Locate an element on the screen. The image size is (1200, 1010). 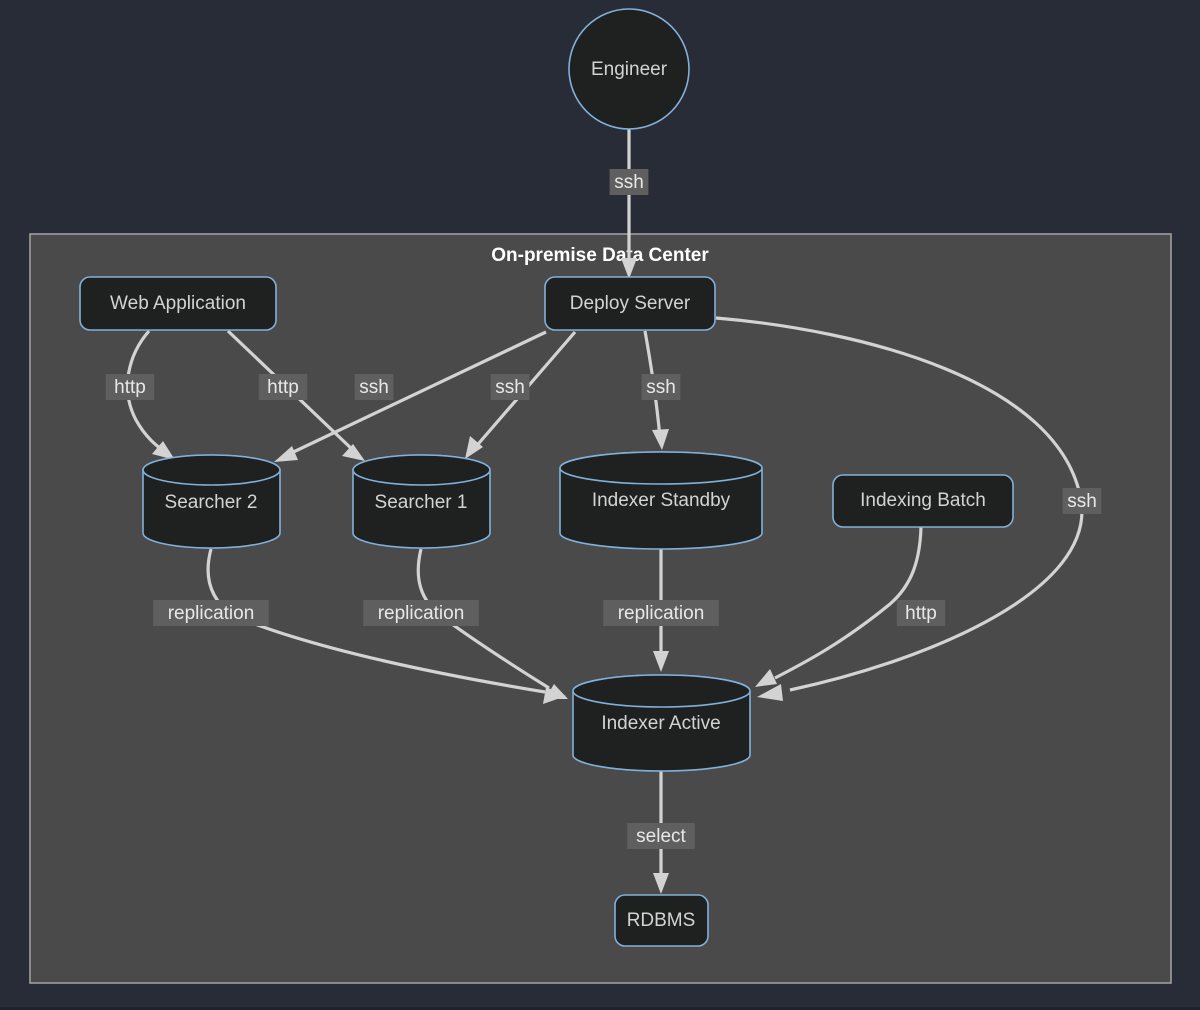
node-rdbms: RDBMS is located at coordinates (661, 920).